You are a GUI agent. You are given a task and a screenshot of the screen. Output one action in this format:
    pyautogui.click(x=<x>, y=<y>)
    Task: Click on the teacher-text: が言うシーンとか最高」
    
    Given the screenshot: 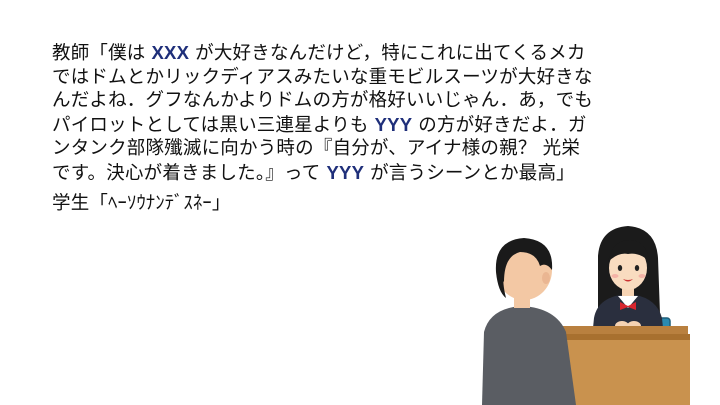 What is the action you would take?
    pyautogui.click(x=472, y=173)
    